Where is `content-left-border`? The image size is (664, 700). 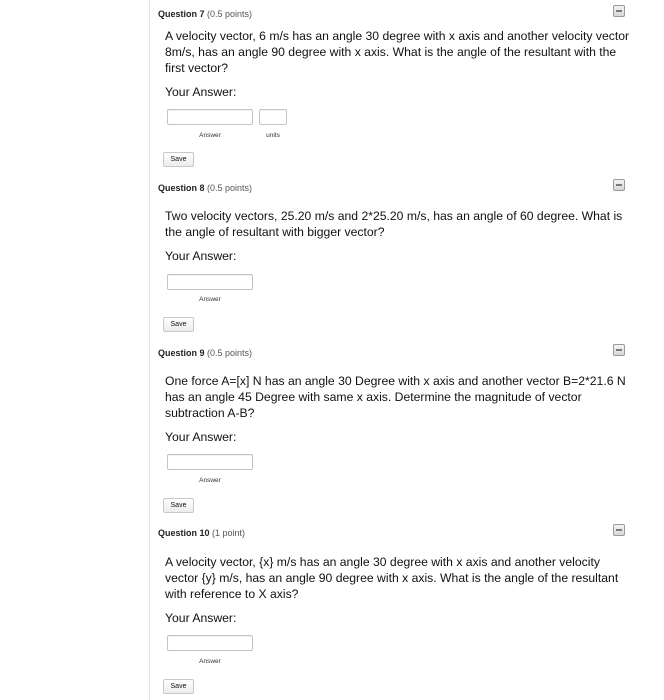 content-left-border is located at coordinates (149, 350).